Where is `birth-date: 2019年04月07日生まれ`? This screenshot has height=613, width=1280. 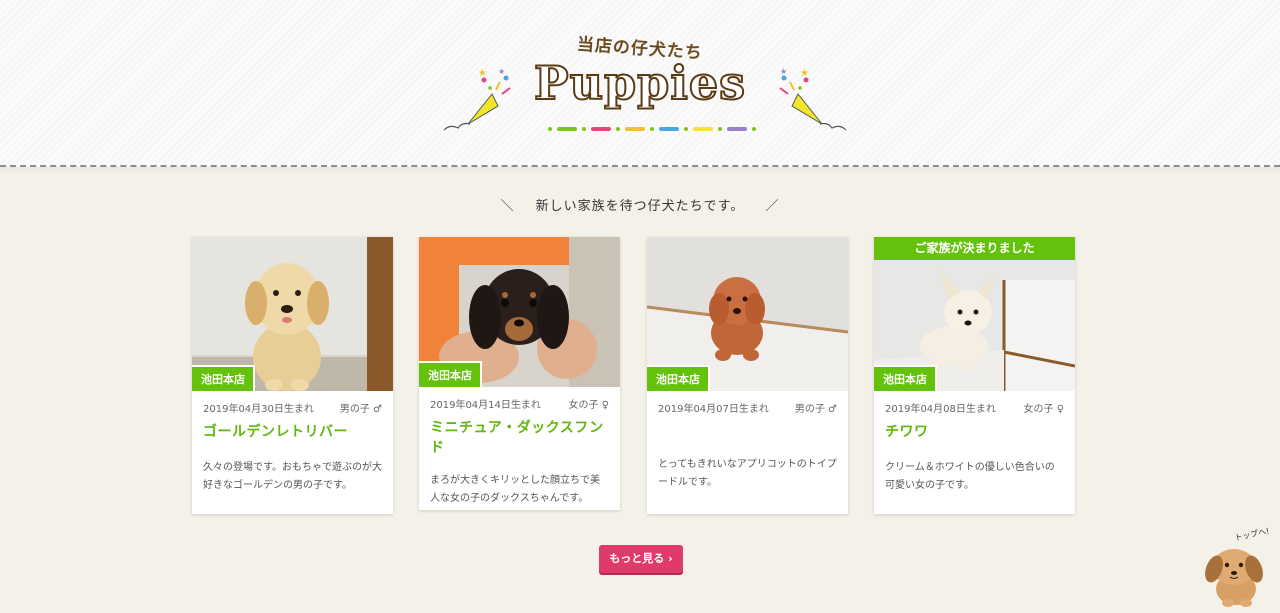
birth-date: 2019年04月07日生まれ is located at coordinates (713, 409).